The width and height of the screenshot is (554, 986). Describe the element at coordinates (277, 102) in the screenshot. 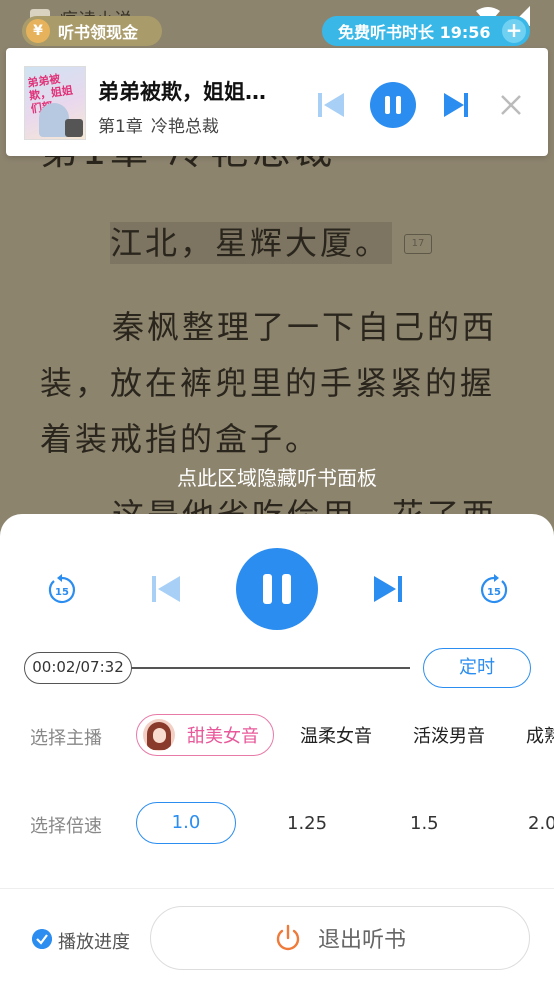

I see `mini-player-card: 弟弟被欺，姐姐们怒 弟弟被欺，姐姐… 第1章 冷艳总裁` at that location.